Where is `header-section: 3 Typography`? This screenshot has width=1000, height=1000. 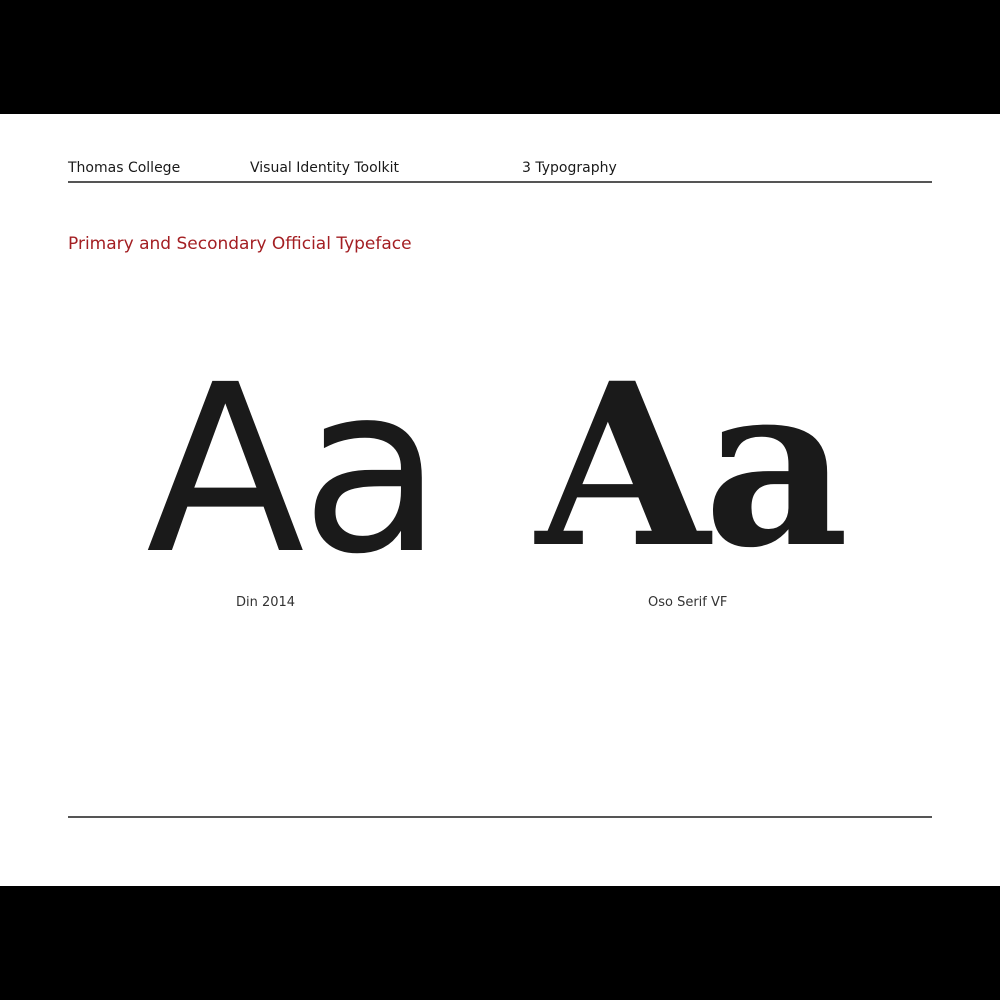
header-section: 3 Typography is located at coordinates (569, 168).